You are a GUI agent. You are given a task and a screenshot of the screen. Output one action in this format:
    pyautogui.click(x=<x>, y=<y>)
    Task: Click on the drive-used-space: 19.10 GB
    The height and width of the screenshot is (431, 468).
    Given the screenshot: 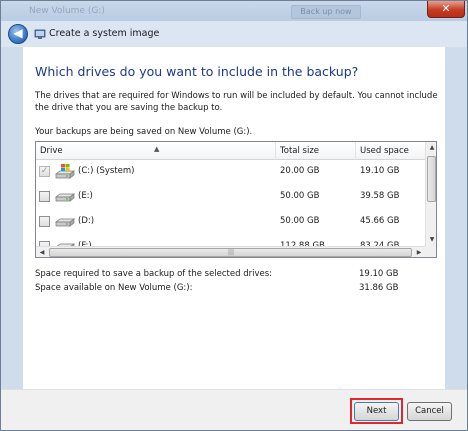 What is the action you would take?
    pyautogui.click(x=380, y=171)
    